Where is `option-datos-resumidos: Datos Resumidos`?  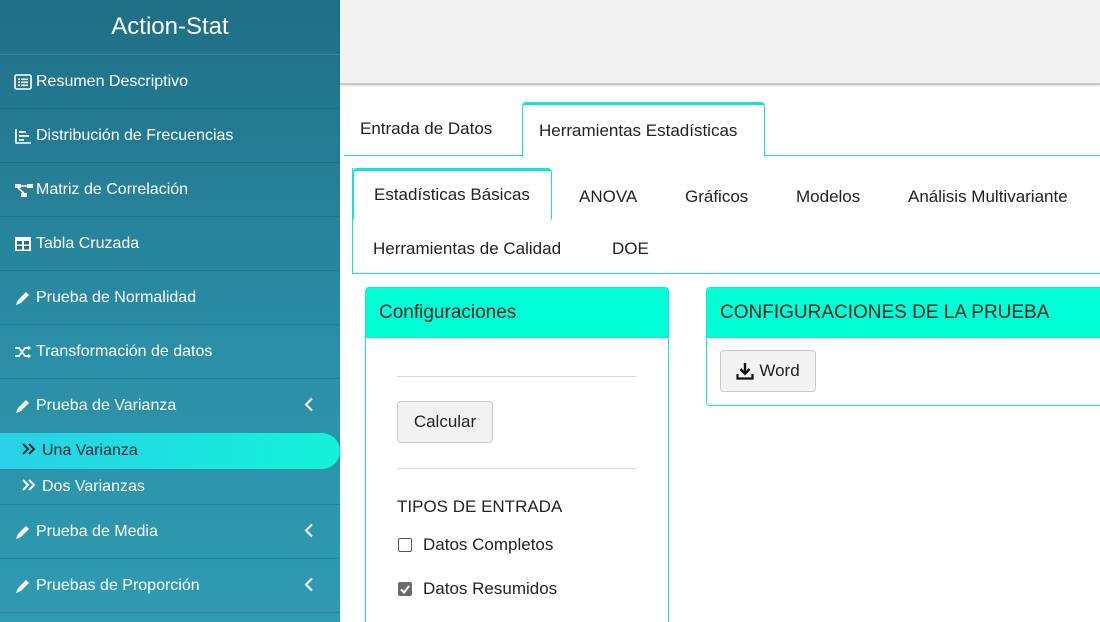
option-datos-resumidos: Datos Resumidos is located at coordinates (477, 589).